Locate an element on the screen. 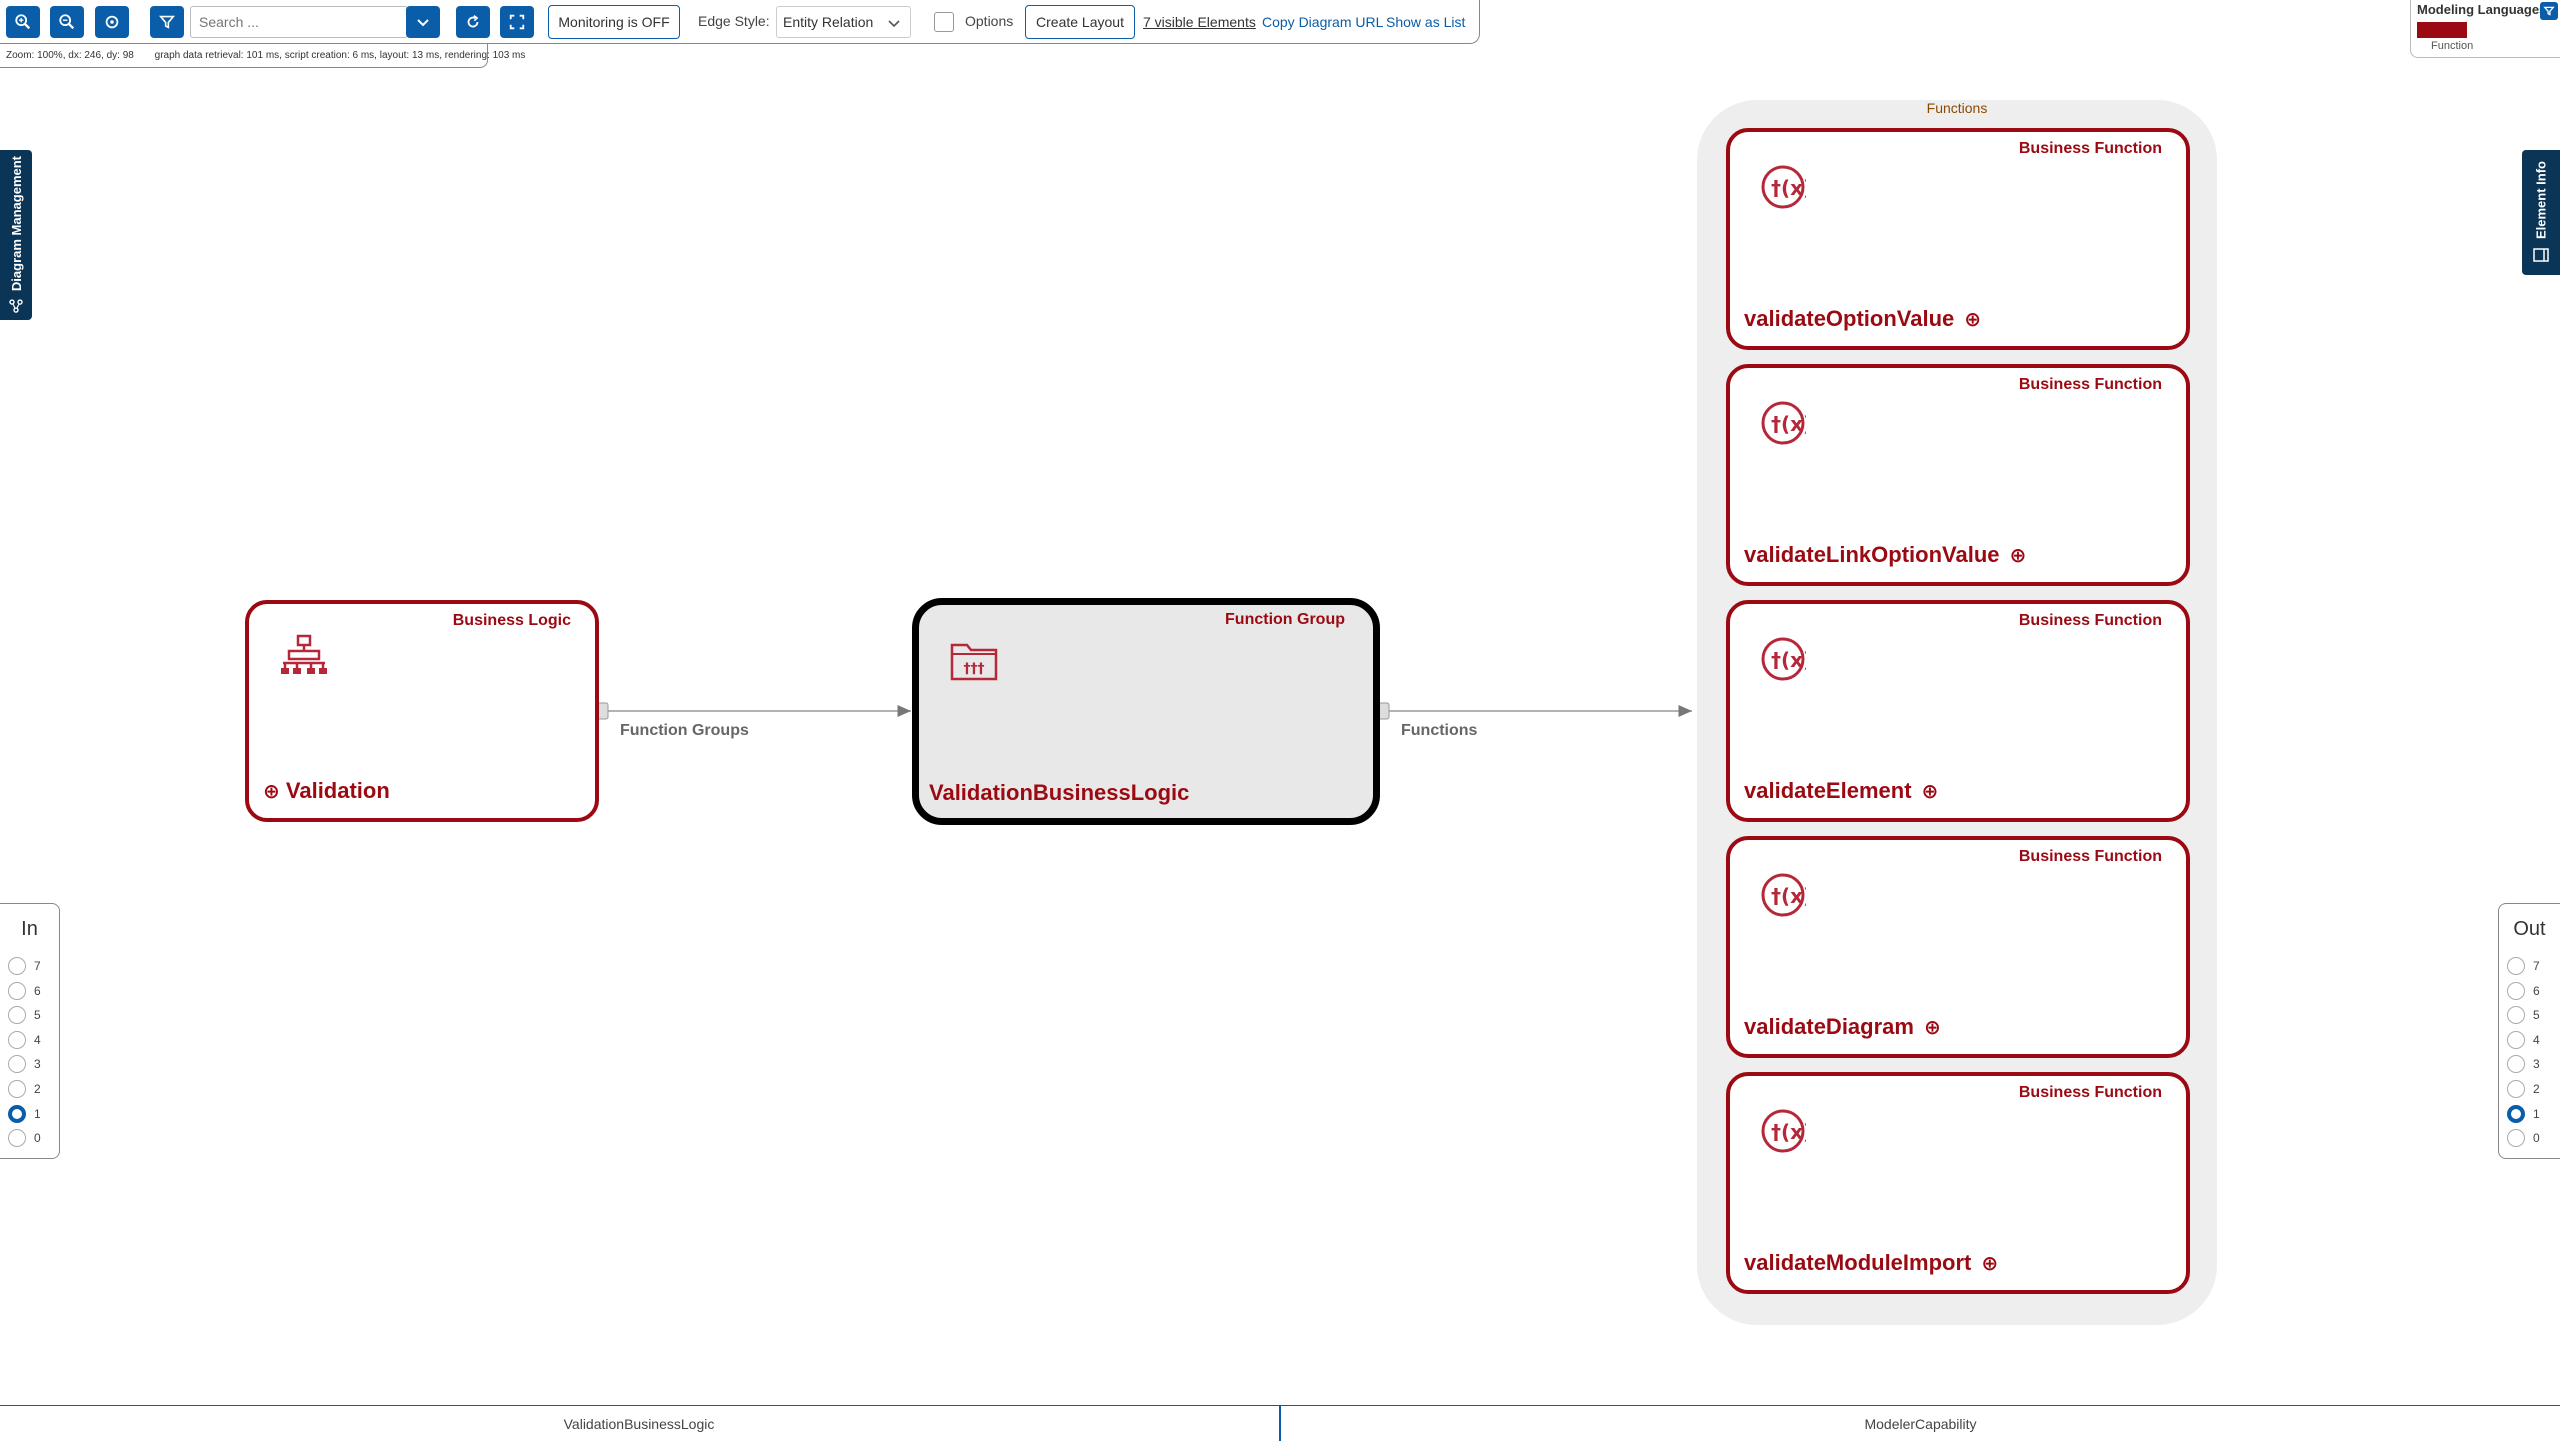 This screenshot has width=2560, height=1441. in-panel-option: 2 is located at coordinates (24, 1089).